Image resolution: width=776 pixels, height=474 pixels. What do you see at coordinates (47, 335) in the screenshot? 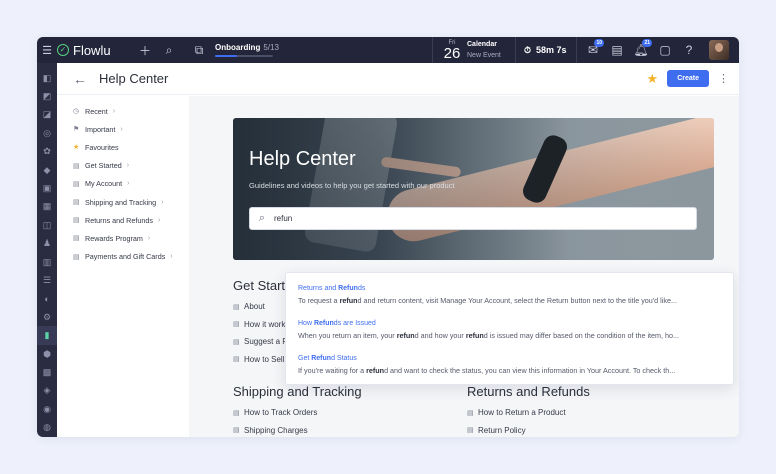
I see `rail-item-knowledge-base-icon: ▮` at bounding box center [47, 335].